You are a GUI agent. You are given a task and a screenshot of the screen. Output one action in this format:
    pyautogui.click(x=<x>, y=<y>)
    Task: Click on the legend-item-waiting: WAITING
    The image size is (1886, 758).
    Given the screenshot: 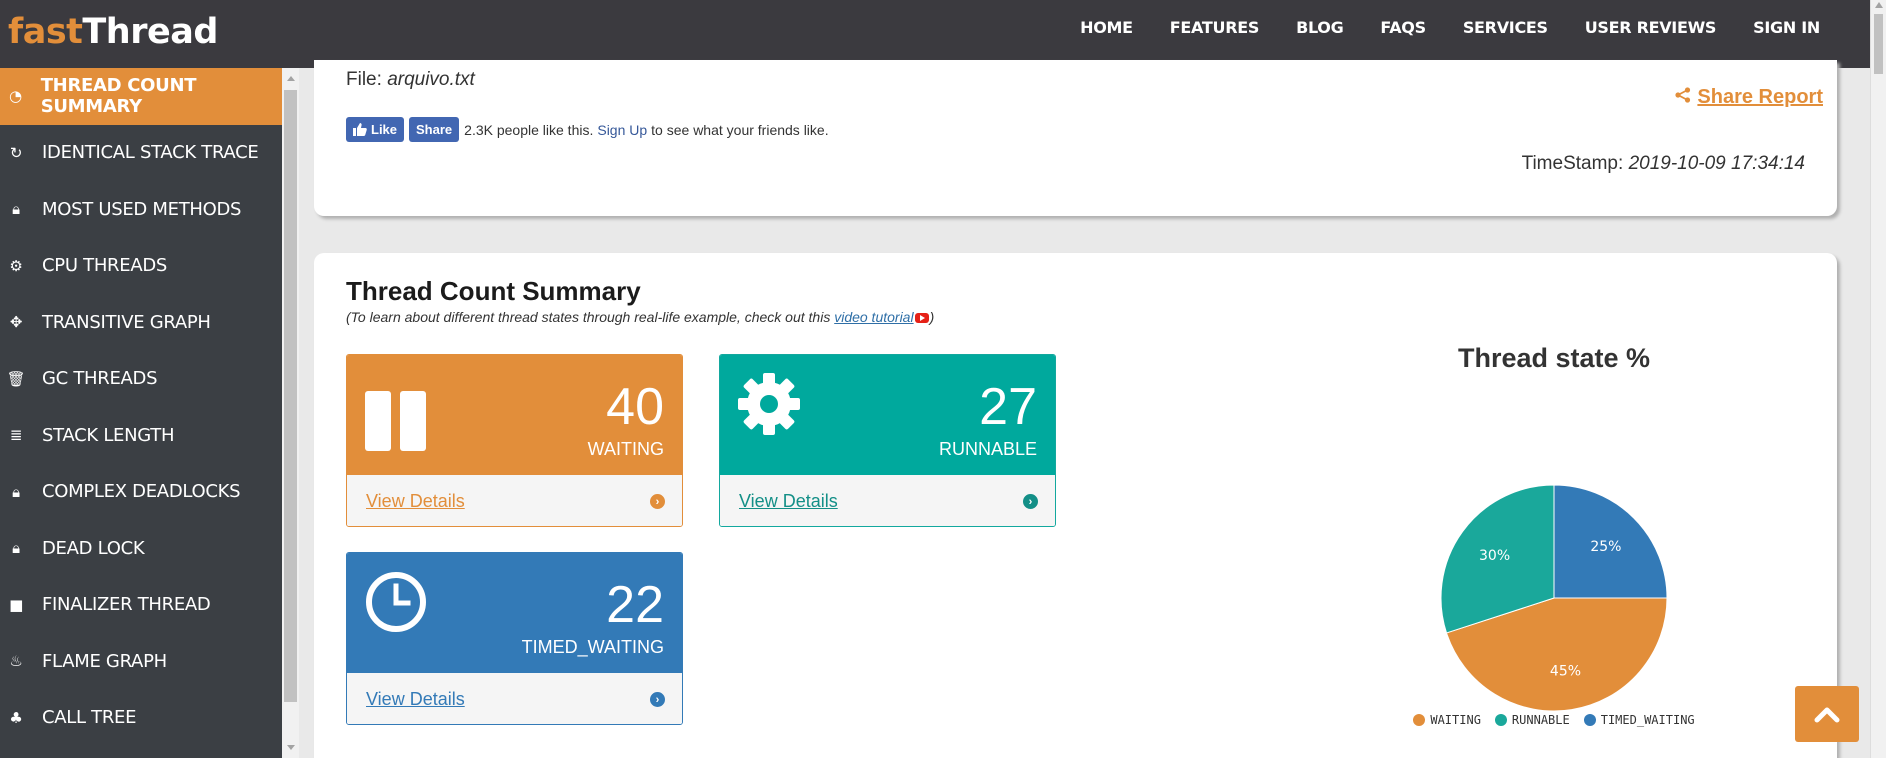 What is the action you would take?
    pyautogui.click(x=1447, y=720)
    